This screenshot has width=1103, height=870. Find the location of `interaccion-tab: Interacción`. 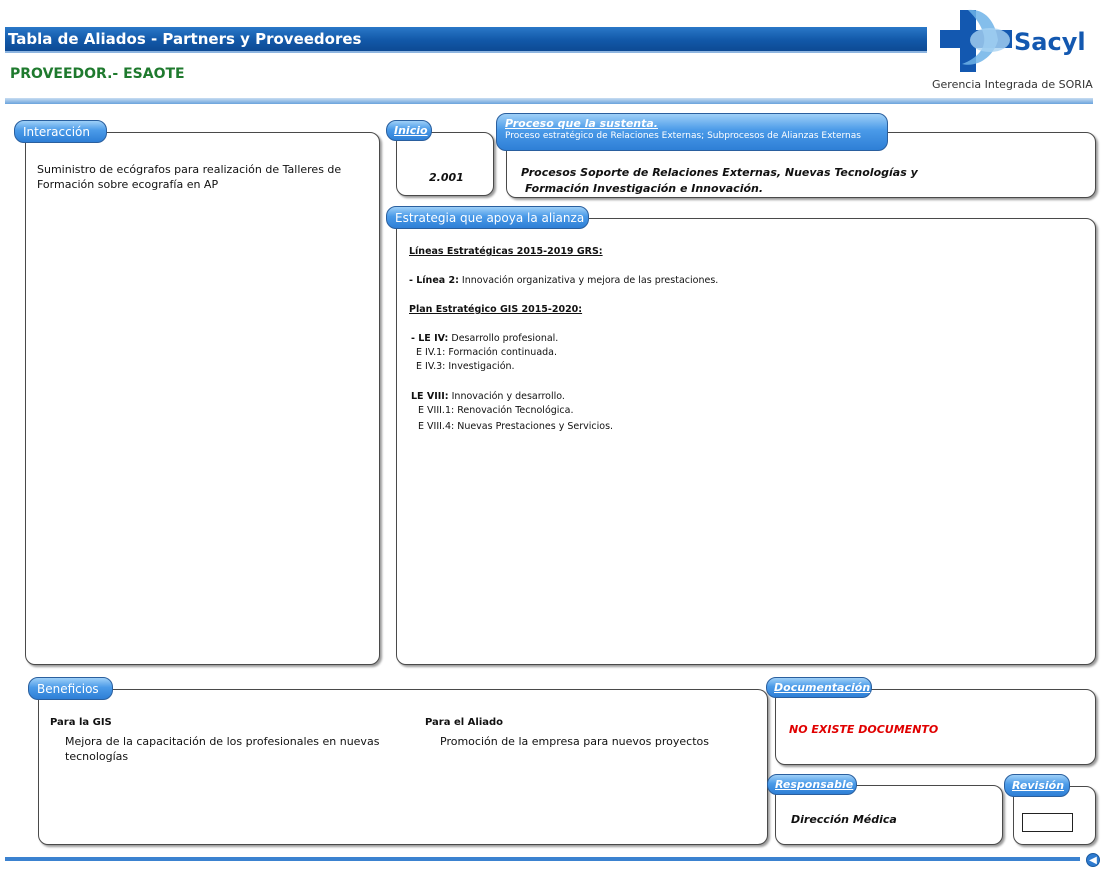

interaccion-tab: Interacción is located at coordinates (60, 131).